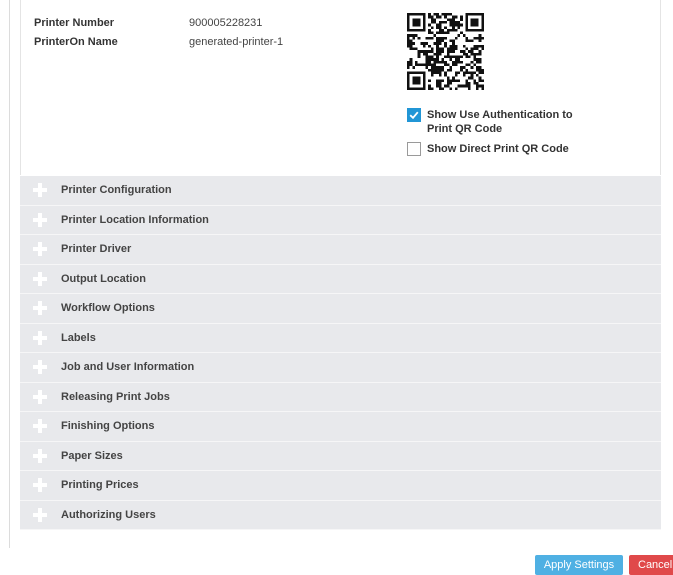  Describe the element at coordinates (340, 220) in the screenshot. I see `section-printer-location-information: Printer Location Information` at that location.